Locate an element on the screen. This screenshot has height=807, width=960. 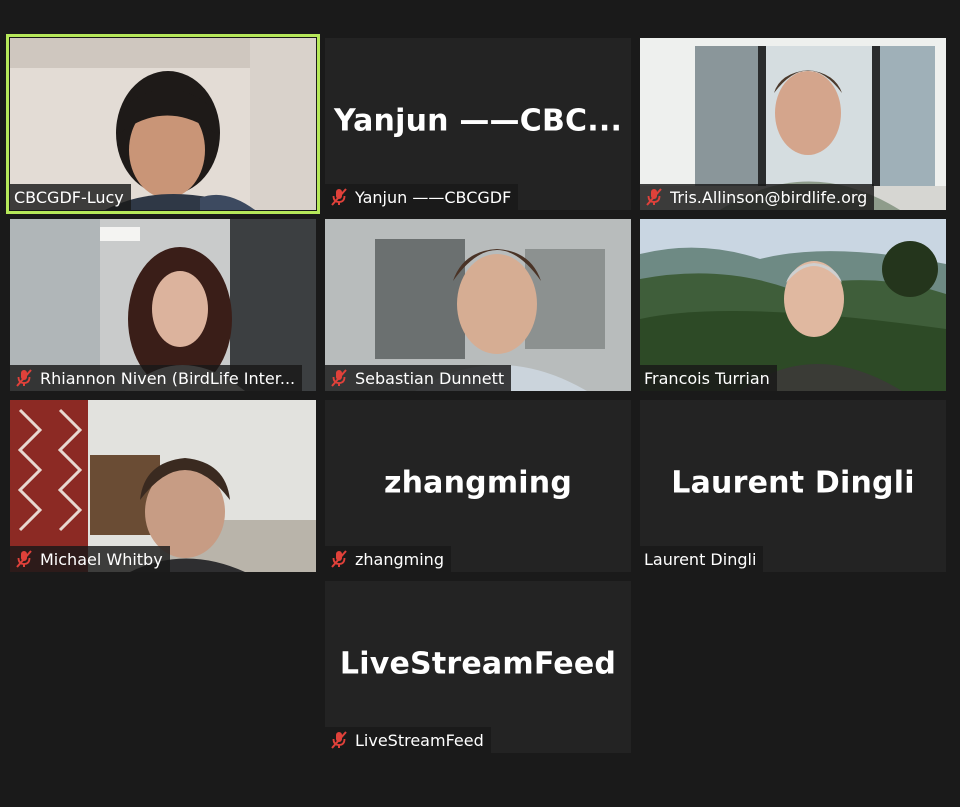
video-tile-cbcgdf-lucy: CBCGDF-Lucy is located at coordinates (163, 124).